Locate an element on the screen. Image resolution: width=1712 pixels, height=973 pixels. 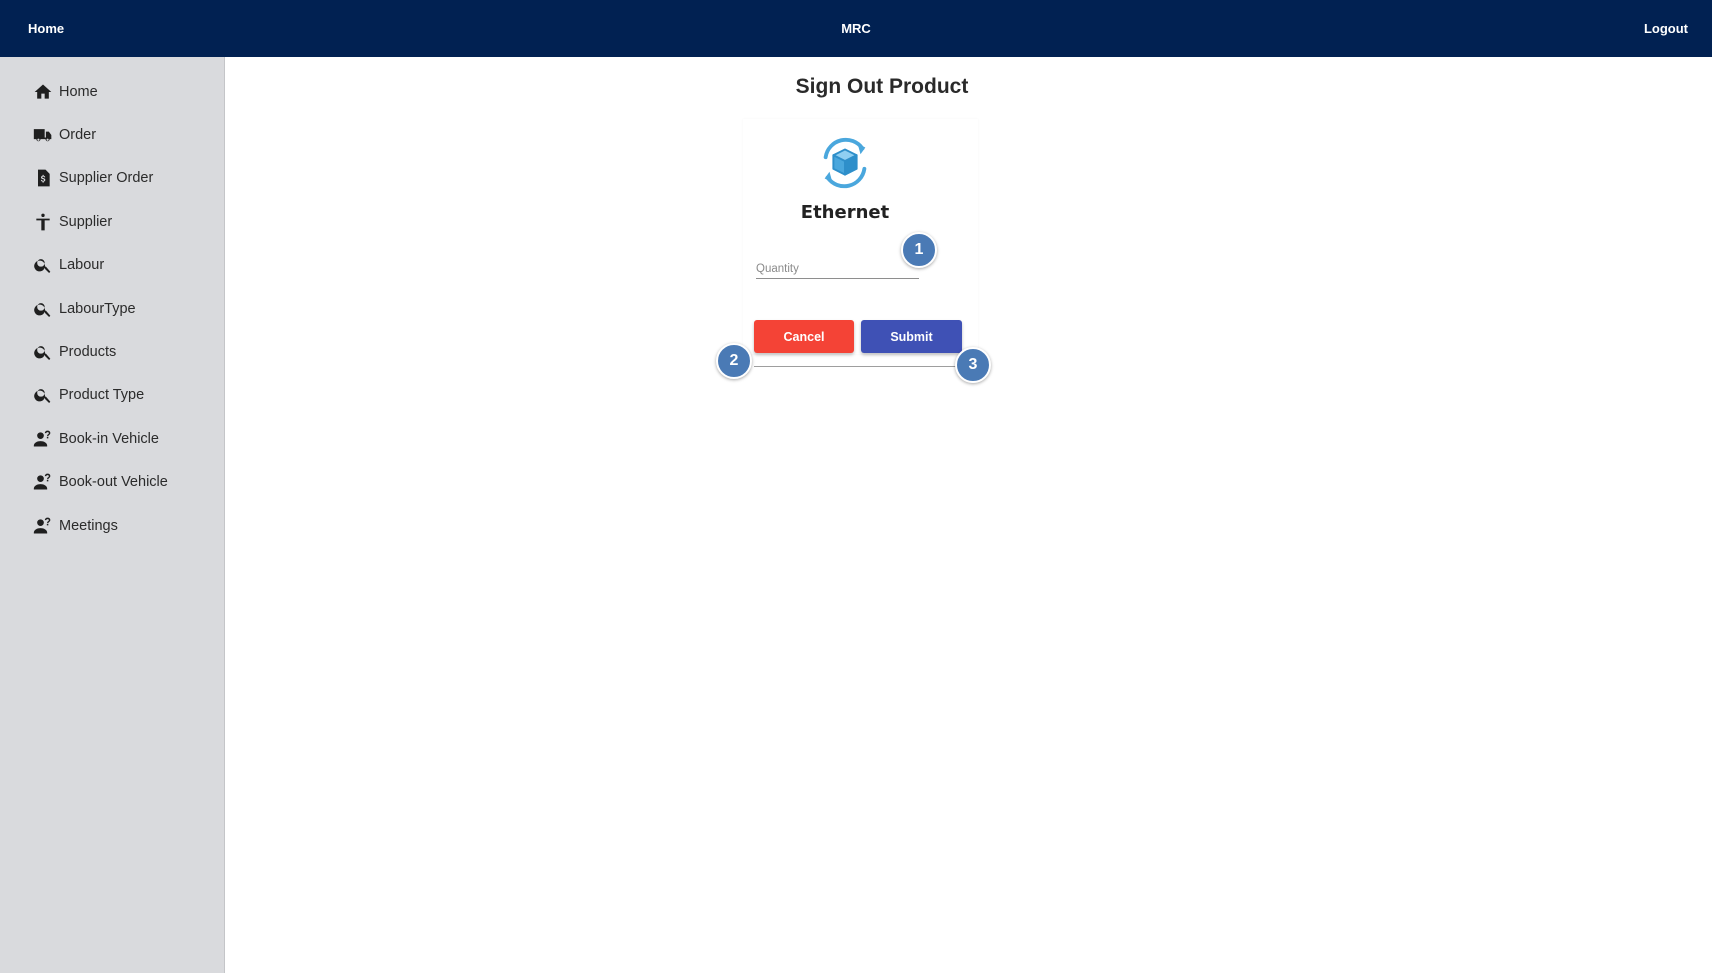
sidebar-item-products: Products is located at coordinates (112, 351).